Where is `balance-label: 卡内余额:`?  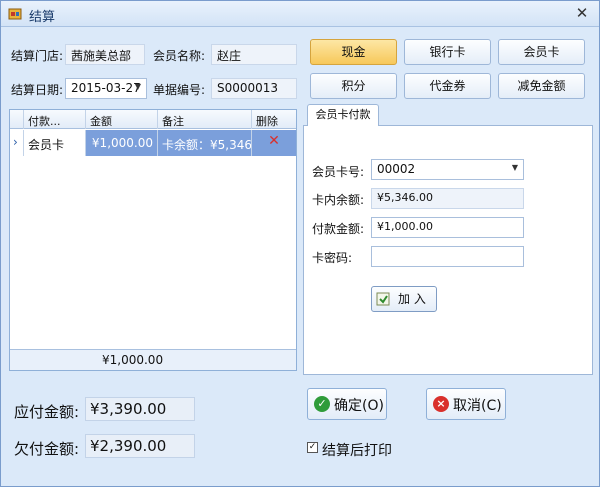 balance-label: 卡内余额: is located at coordinates (338, 200).